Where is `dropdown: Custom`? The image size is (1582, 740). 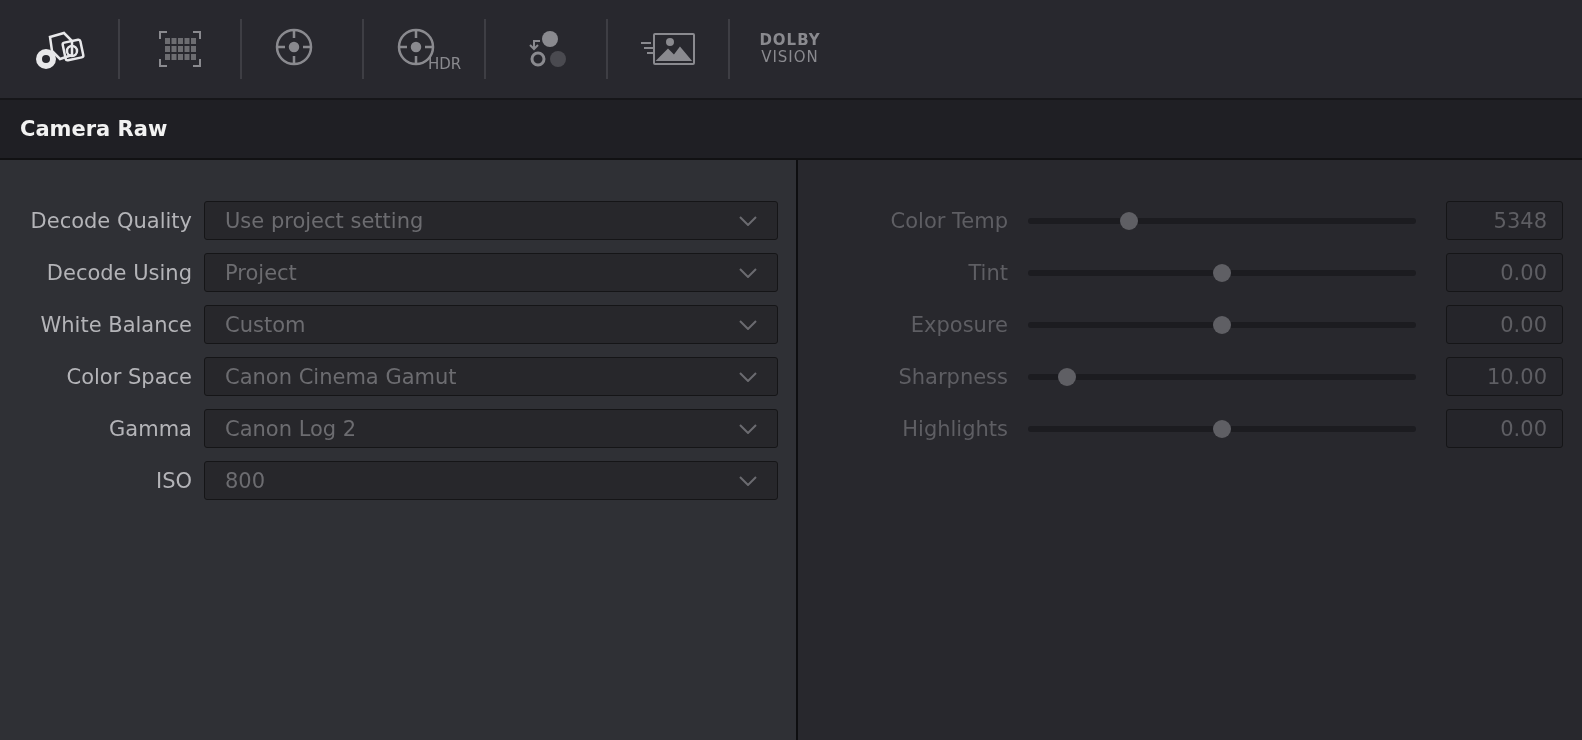 dropdown: Custom is located at coordinates (491, 324).